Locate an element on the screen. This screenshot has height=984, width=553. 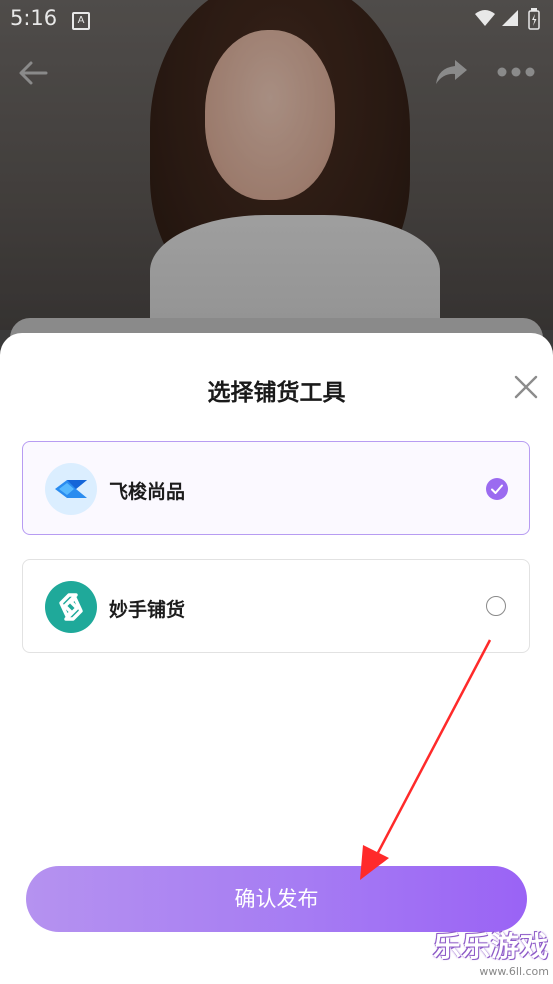
status-time: 5:16 is located at coordinates (34, 18).